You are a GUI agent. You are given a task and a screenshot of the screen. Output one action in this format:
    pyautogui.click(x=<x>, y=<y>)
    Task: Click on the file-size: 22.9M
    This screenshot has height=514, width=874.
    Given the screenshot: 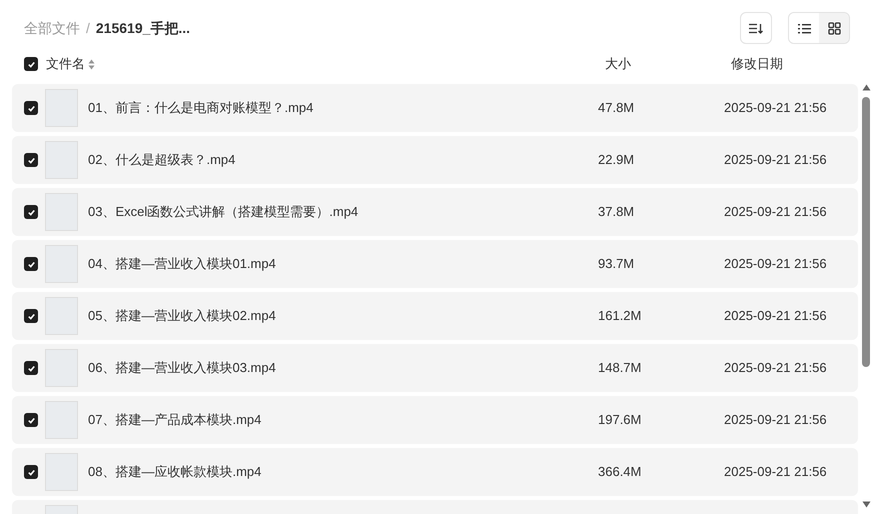 What is the action you would take?
    pyautogui.click(x=617, y=160)
    